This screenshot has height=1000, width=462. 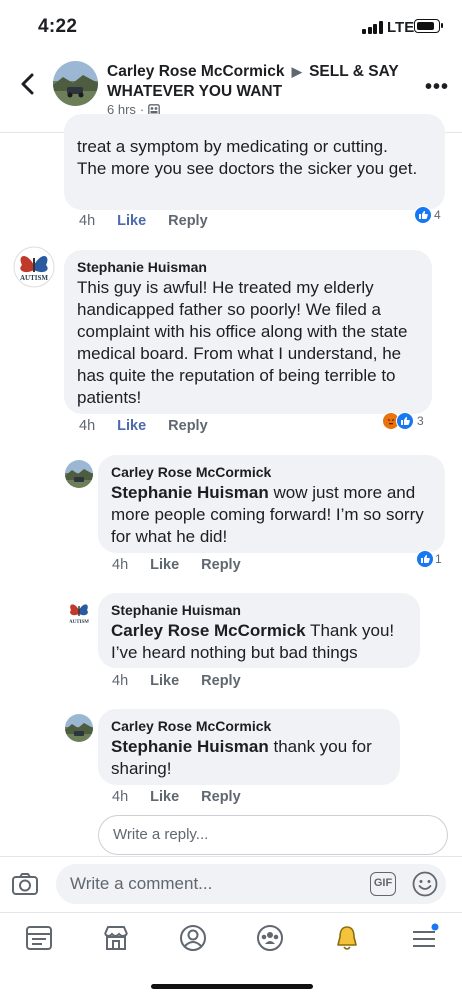 What do you see at coordinates (25, 884) in the screenshot?
I see `camera-icon` at bounding box center [25, 884].